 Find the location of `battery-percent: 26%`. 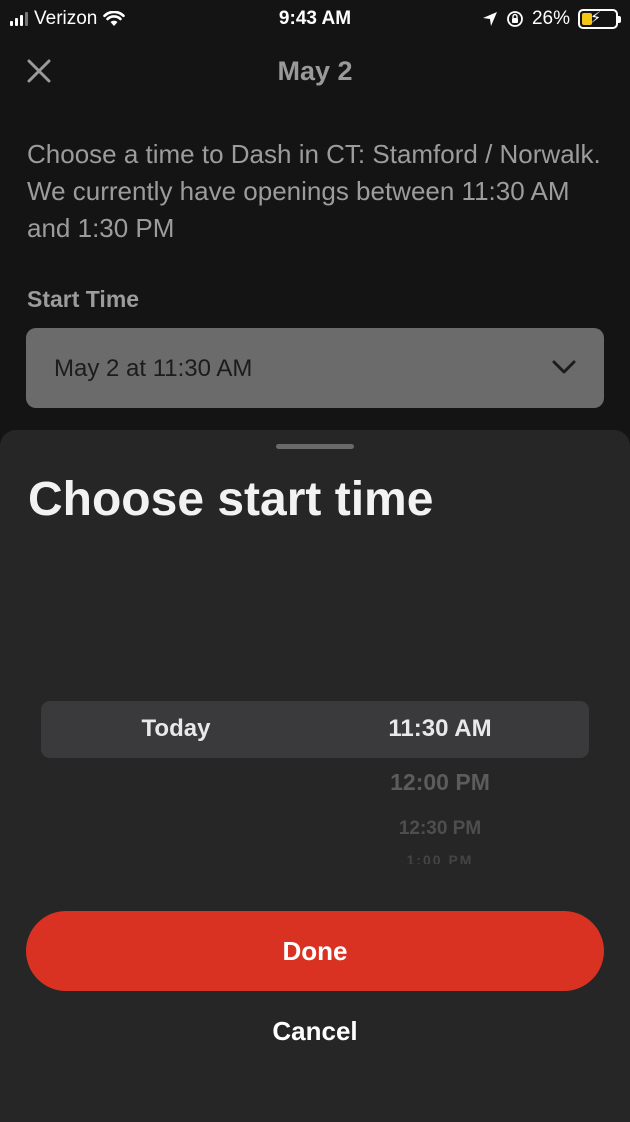

battery-percent: 26% is located at coordinates (550, 18).